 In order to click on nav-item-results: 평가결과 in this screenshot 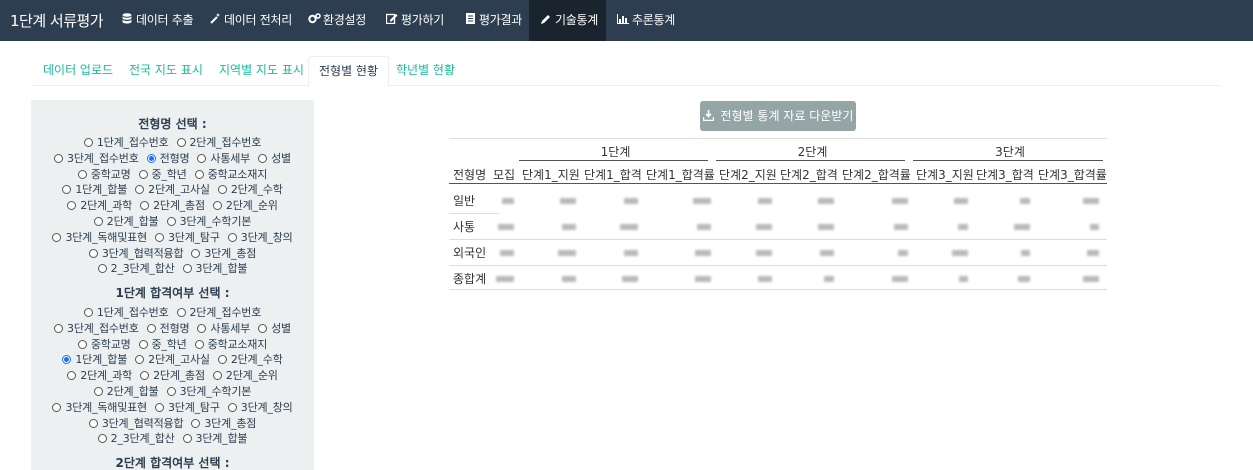, I will do `click(493, 20)`.